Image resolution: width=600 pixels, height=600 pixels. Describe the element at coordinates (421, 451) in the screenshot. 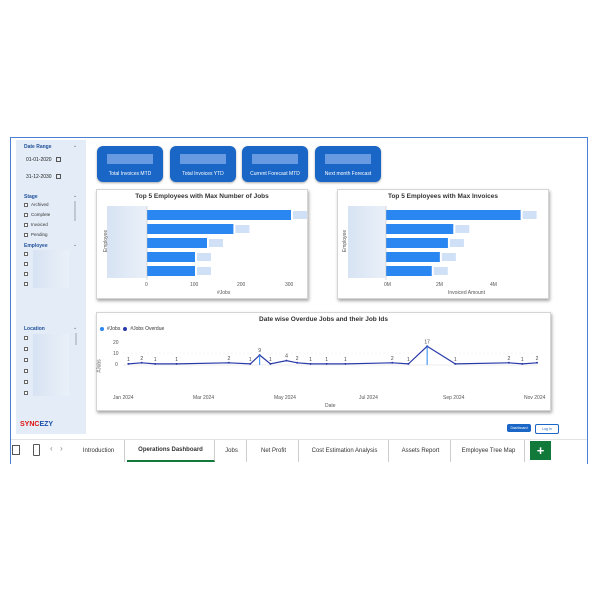

I see `tab-assets-report: Assets Report` at that location.